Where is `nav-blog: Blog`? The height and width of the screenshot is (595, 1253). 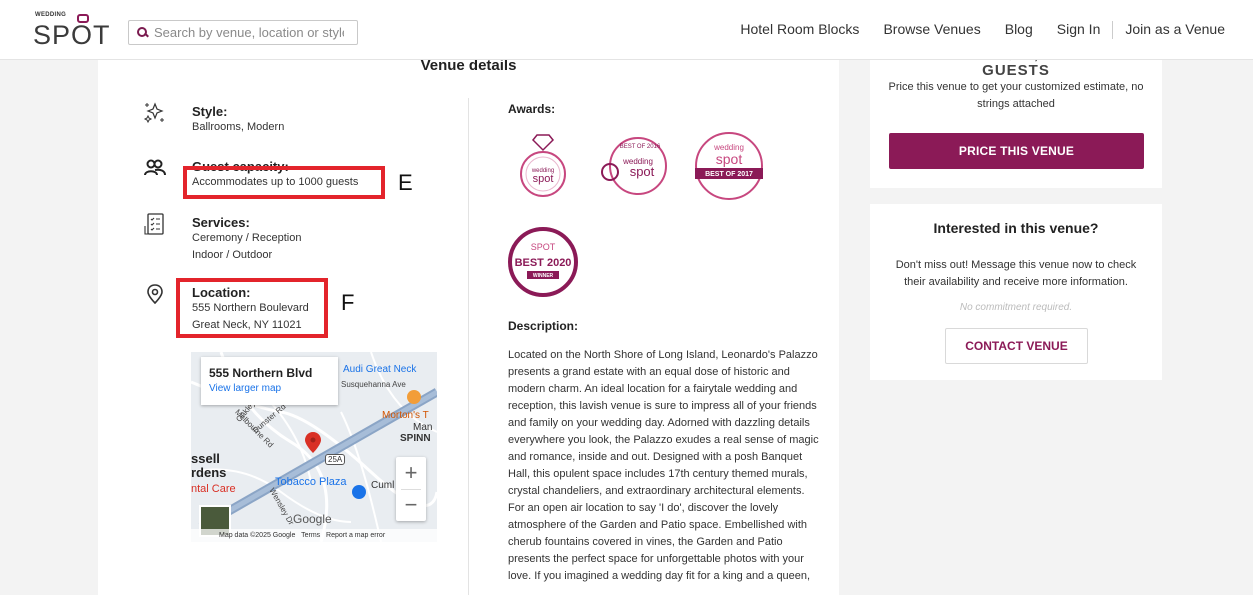
nav-blog: Blog is located at coordinates (1019, 30).